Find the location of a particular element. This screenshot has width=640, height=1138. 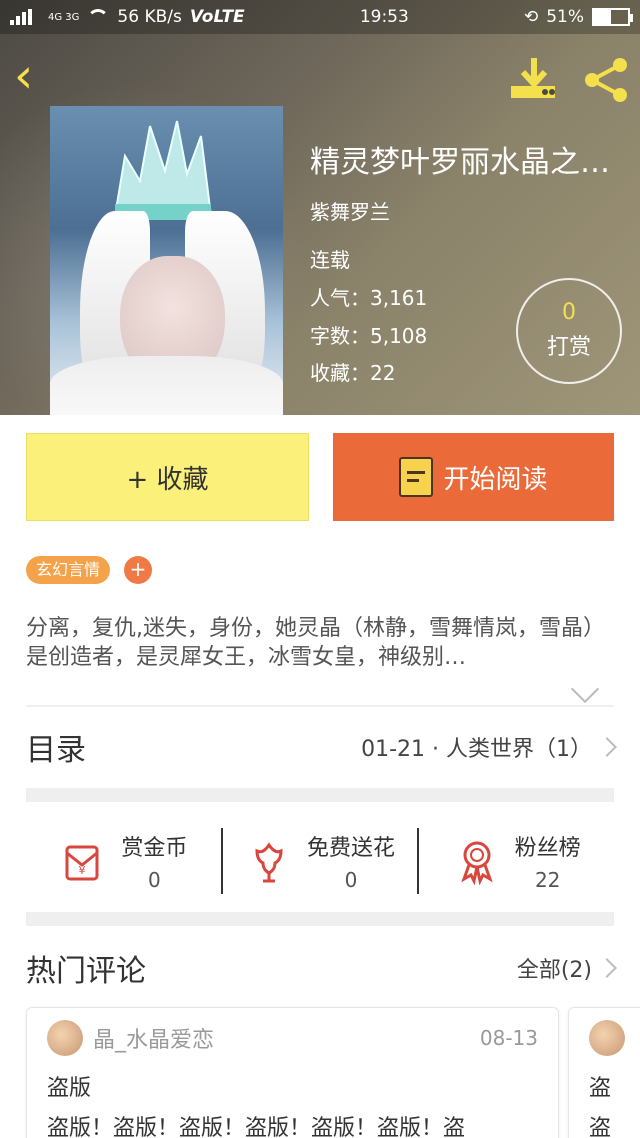

flower-reward-value: 0 is located at coordinates (351, 879).